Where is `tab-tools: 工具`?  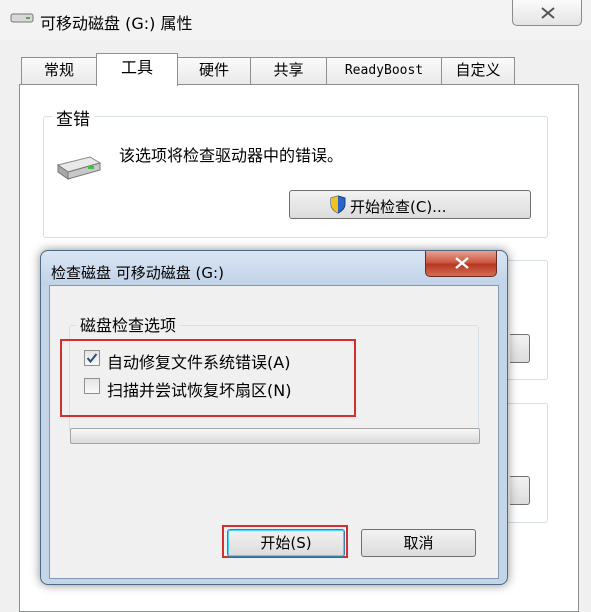
tab-tools: 工具 is located at coordinates (137, 69).